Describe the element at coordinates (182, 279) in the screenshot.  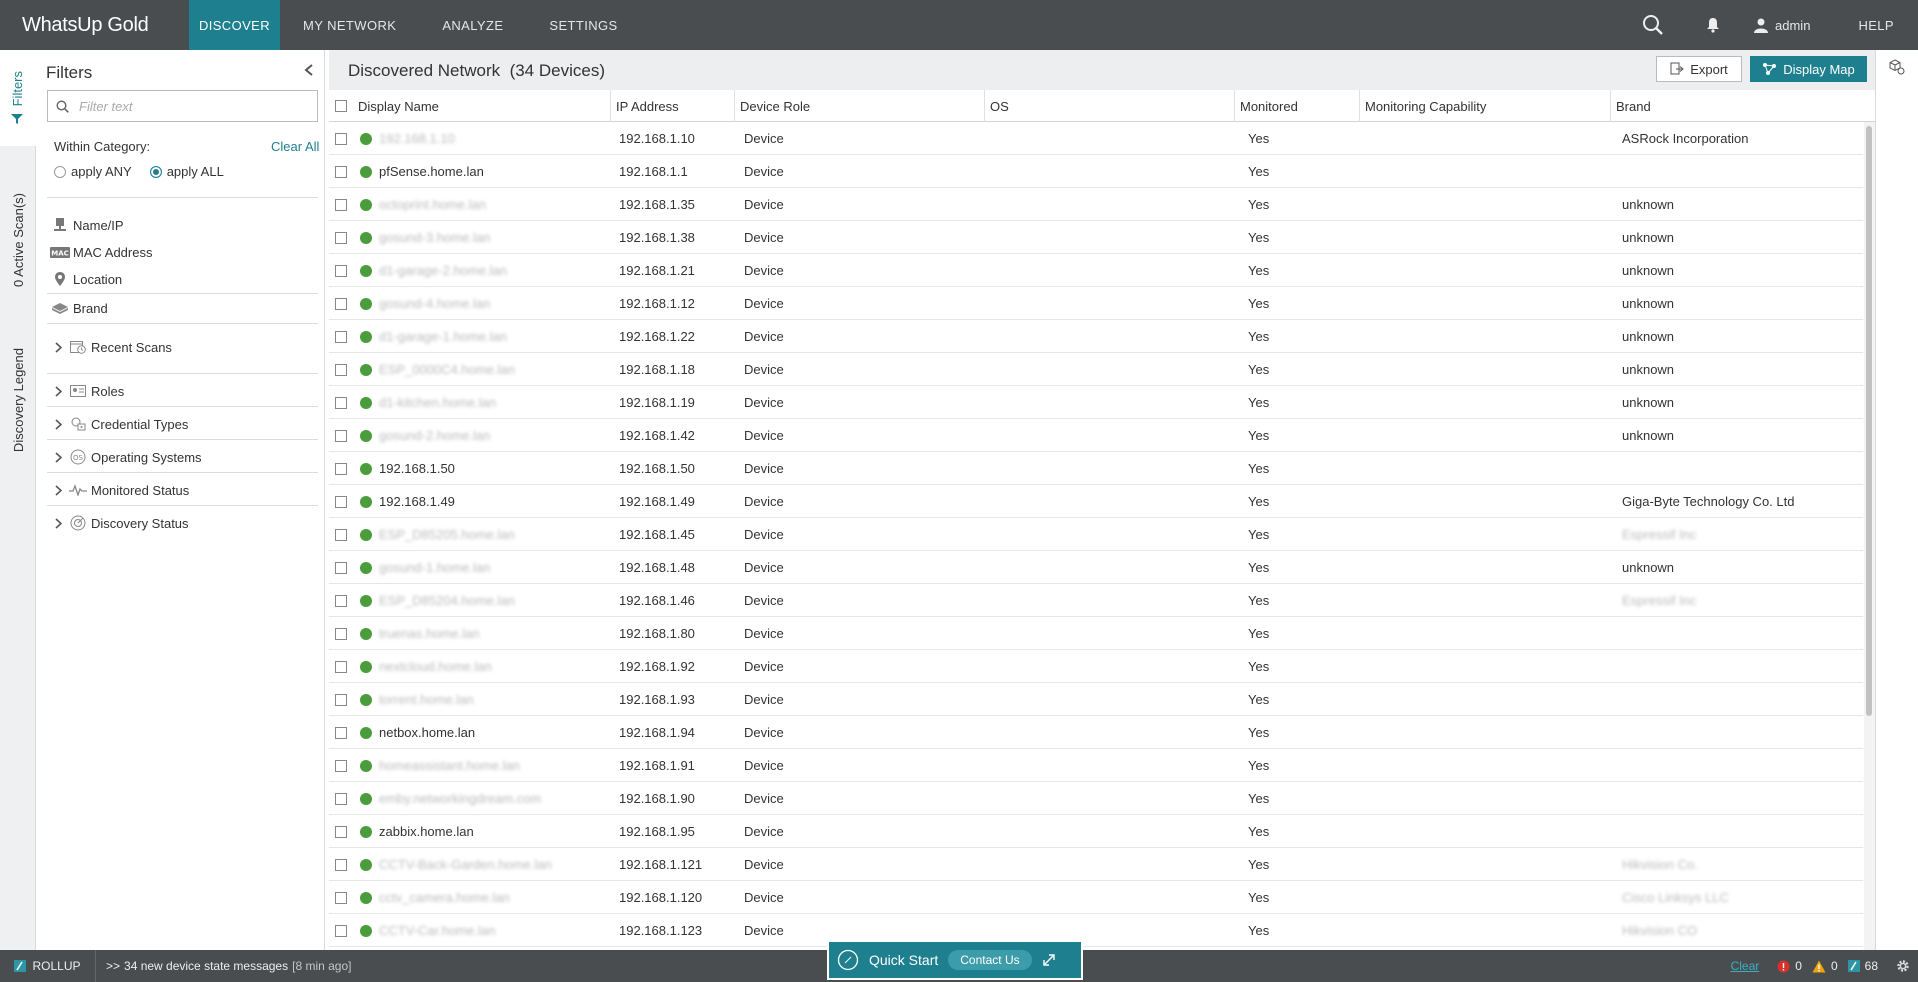
I see `filter-field-location: Location` at that location.